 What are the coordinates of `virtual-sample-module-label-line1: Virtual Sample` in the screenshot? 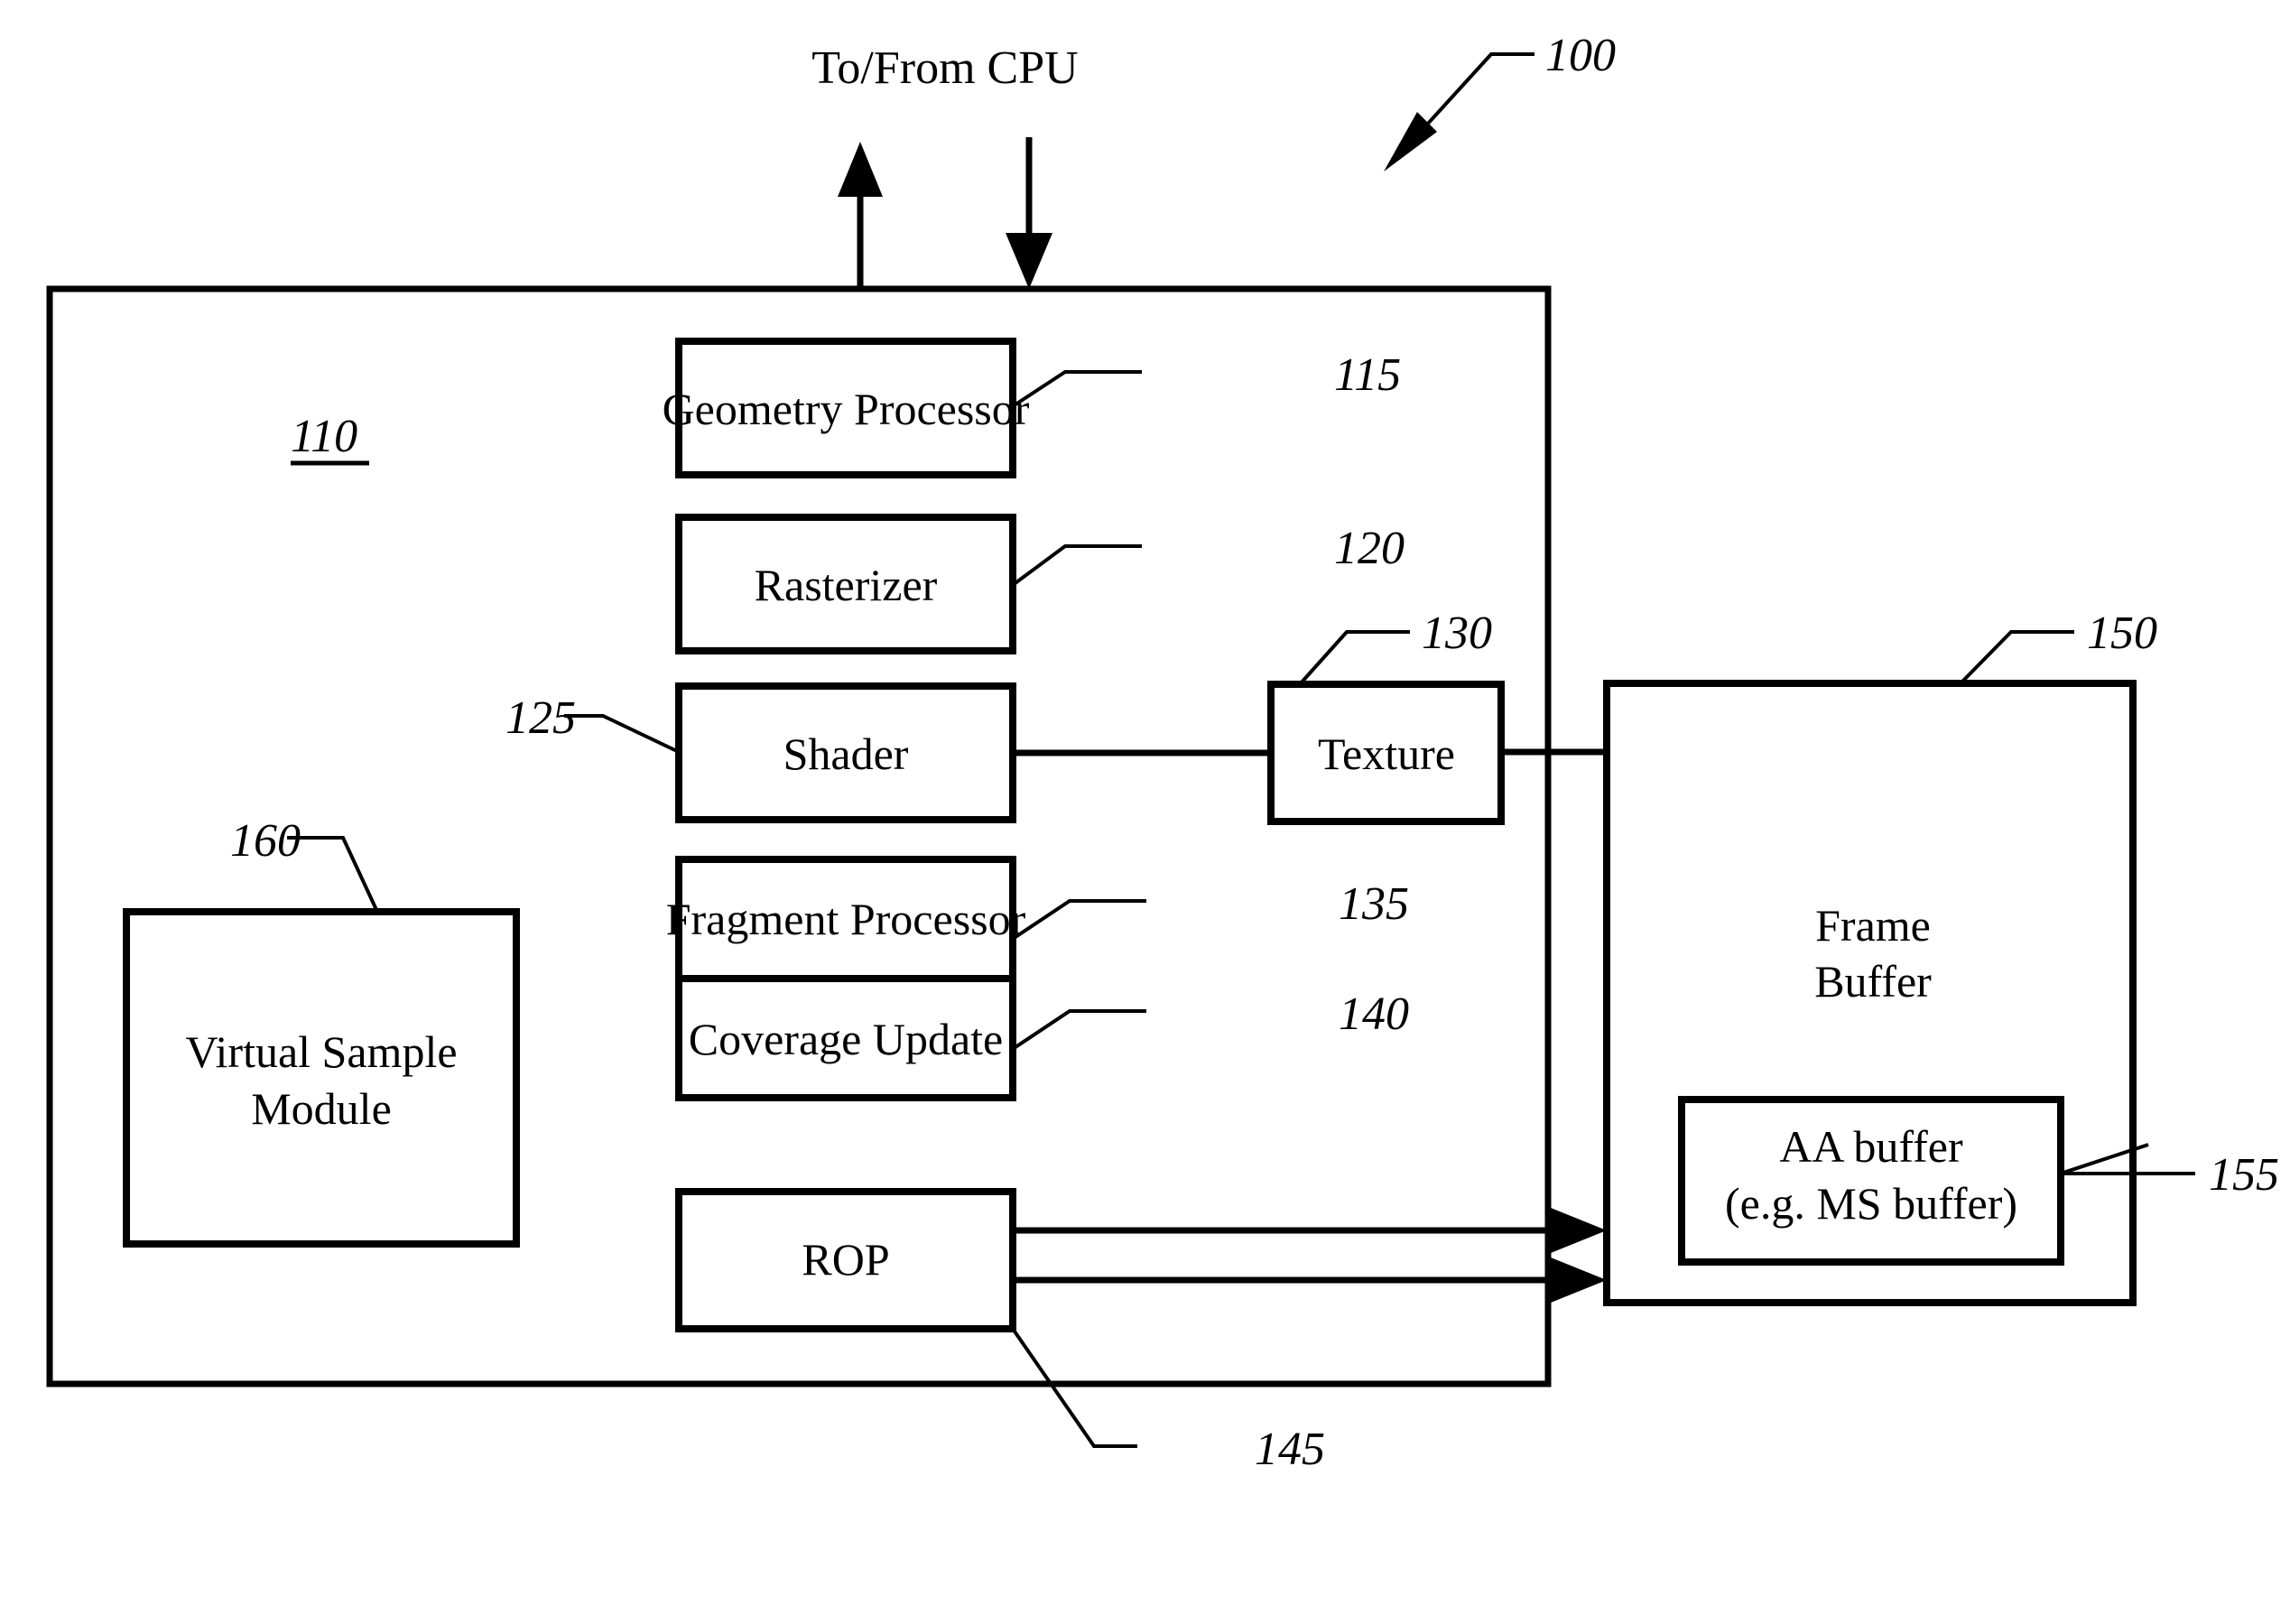 It's located at (321, 1052).